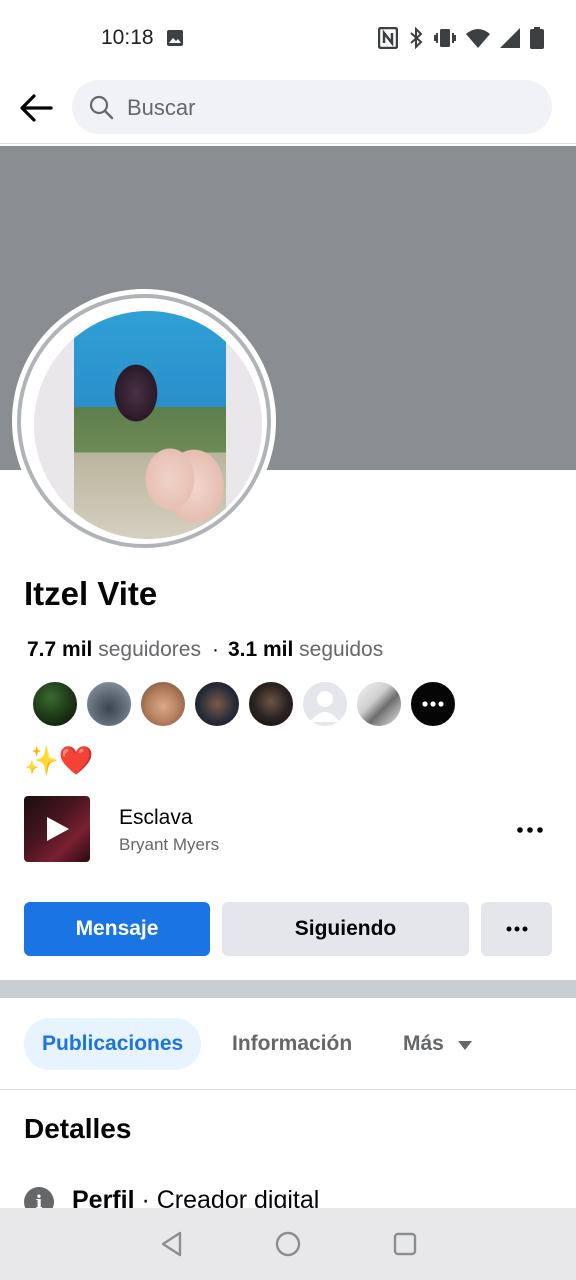 The height and width of the screenshot is (1280, 576). I want to click on music-artist: Bryant Myers, so click(169, 844).